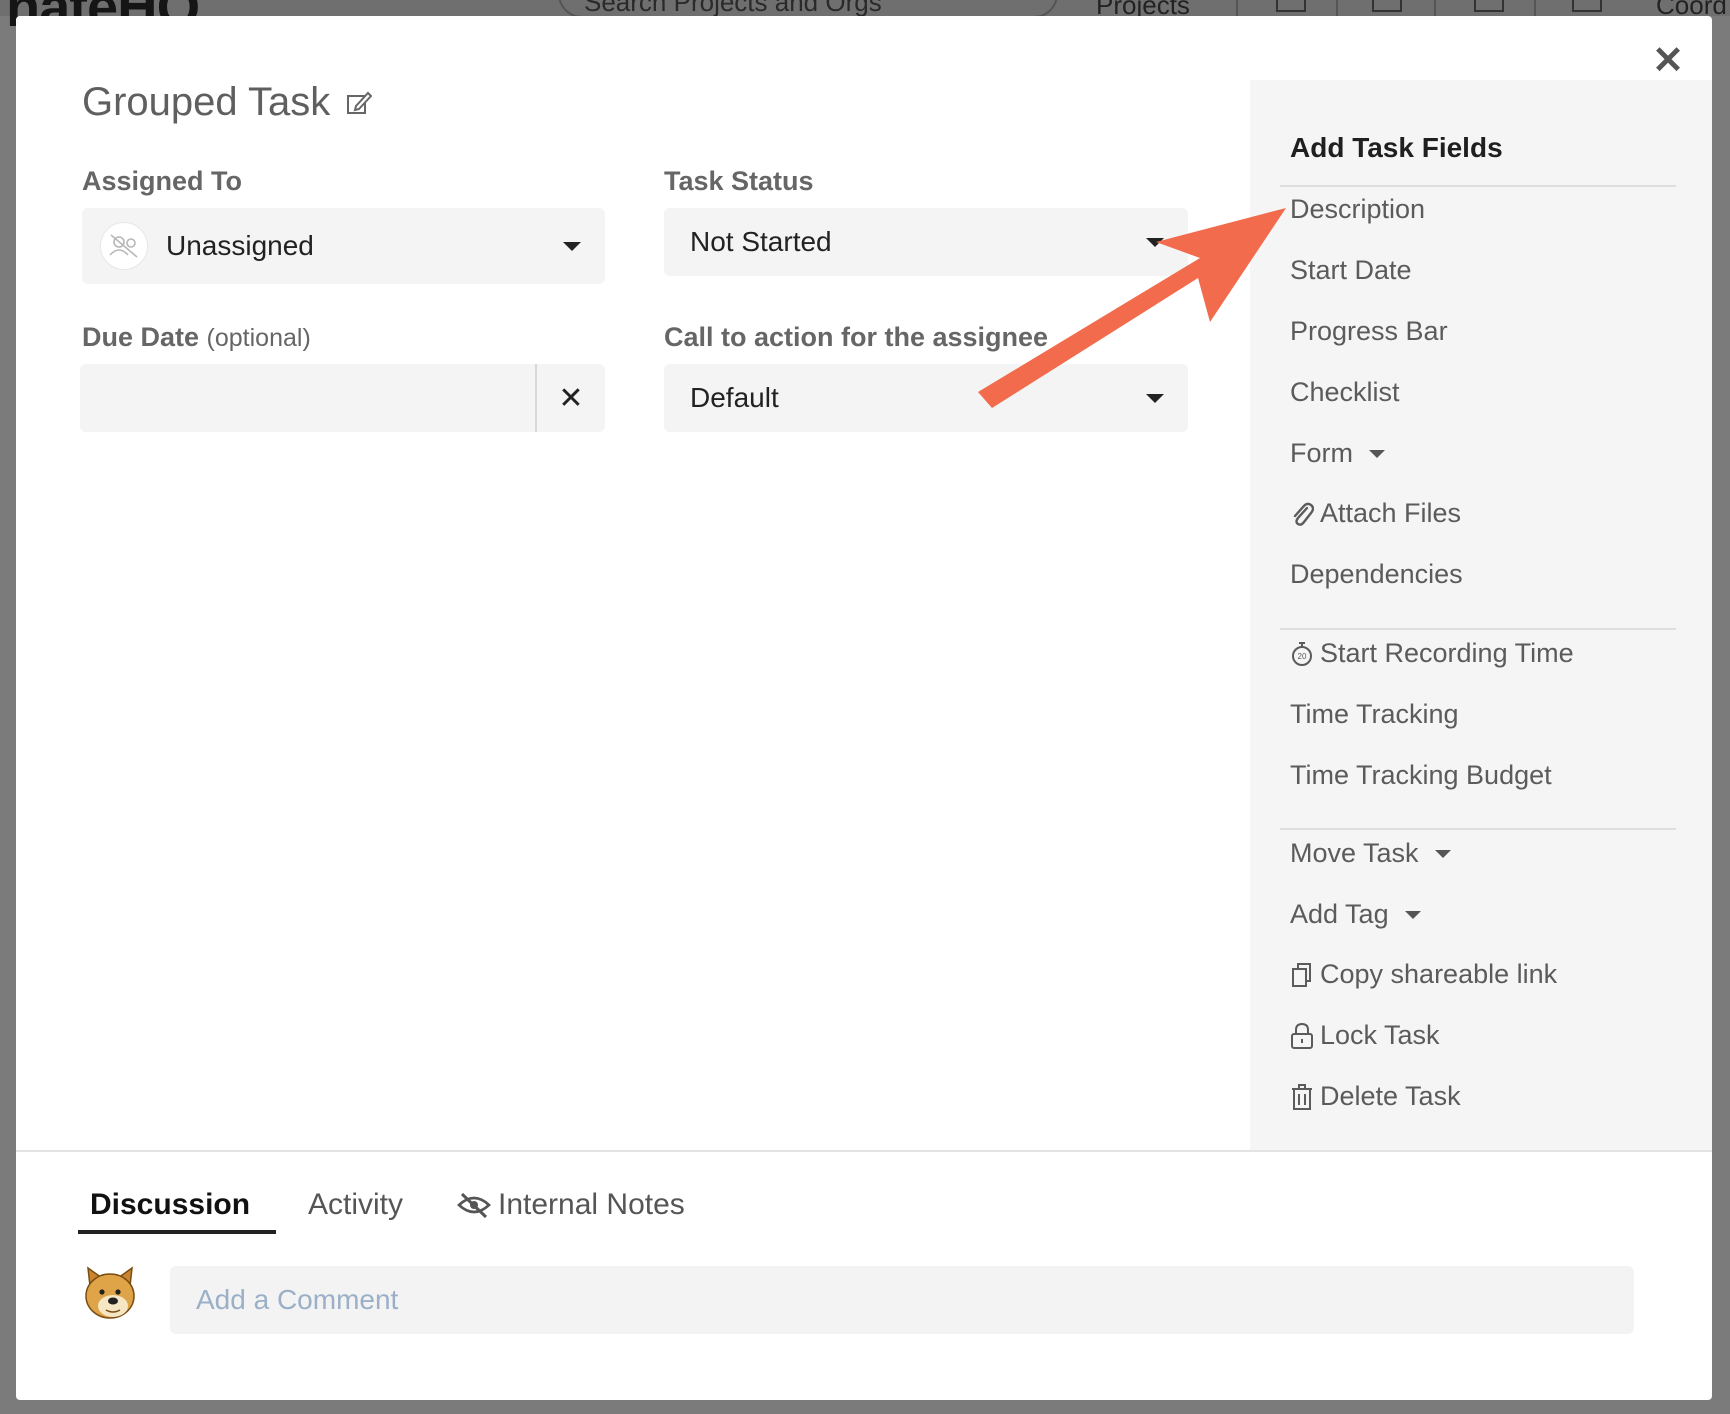 The width and height of the screenshot is (1730, 1414). I want to click on lock-icon, so click(1302, 1035).